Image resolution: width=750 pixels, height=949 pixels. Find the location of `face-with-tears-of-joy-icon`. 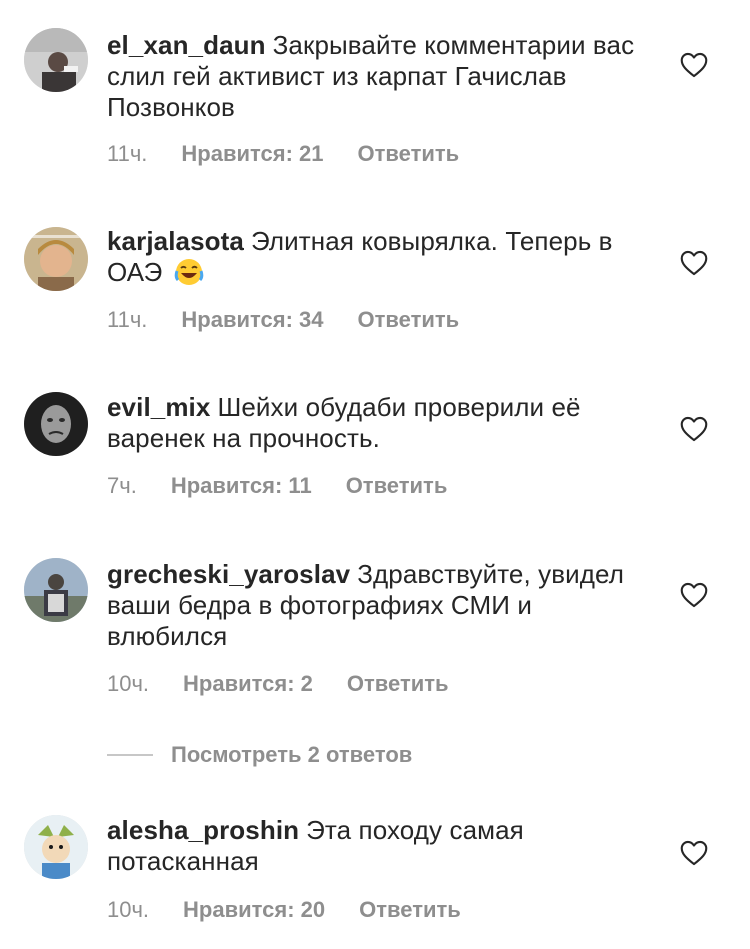

face-with-tears-of-joy-icon is located at coordinates (189, 272).